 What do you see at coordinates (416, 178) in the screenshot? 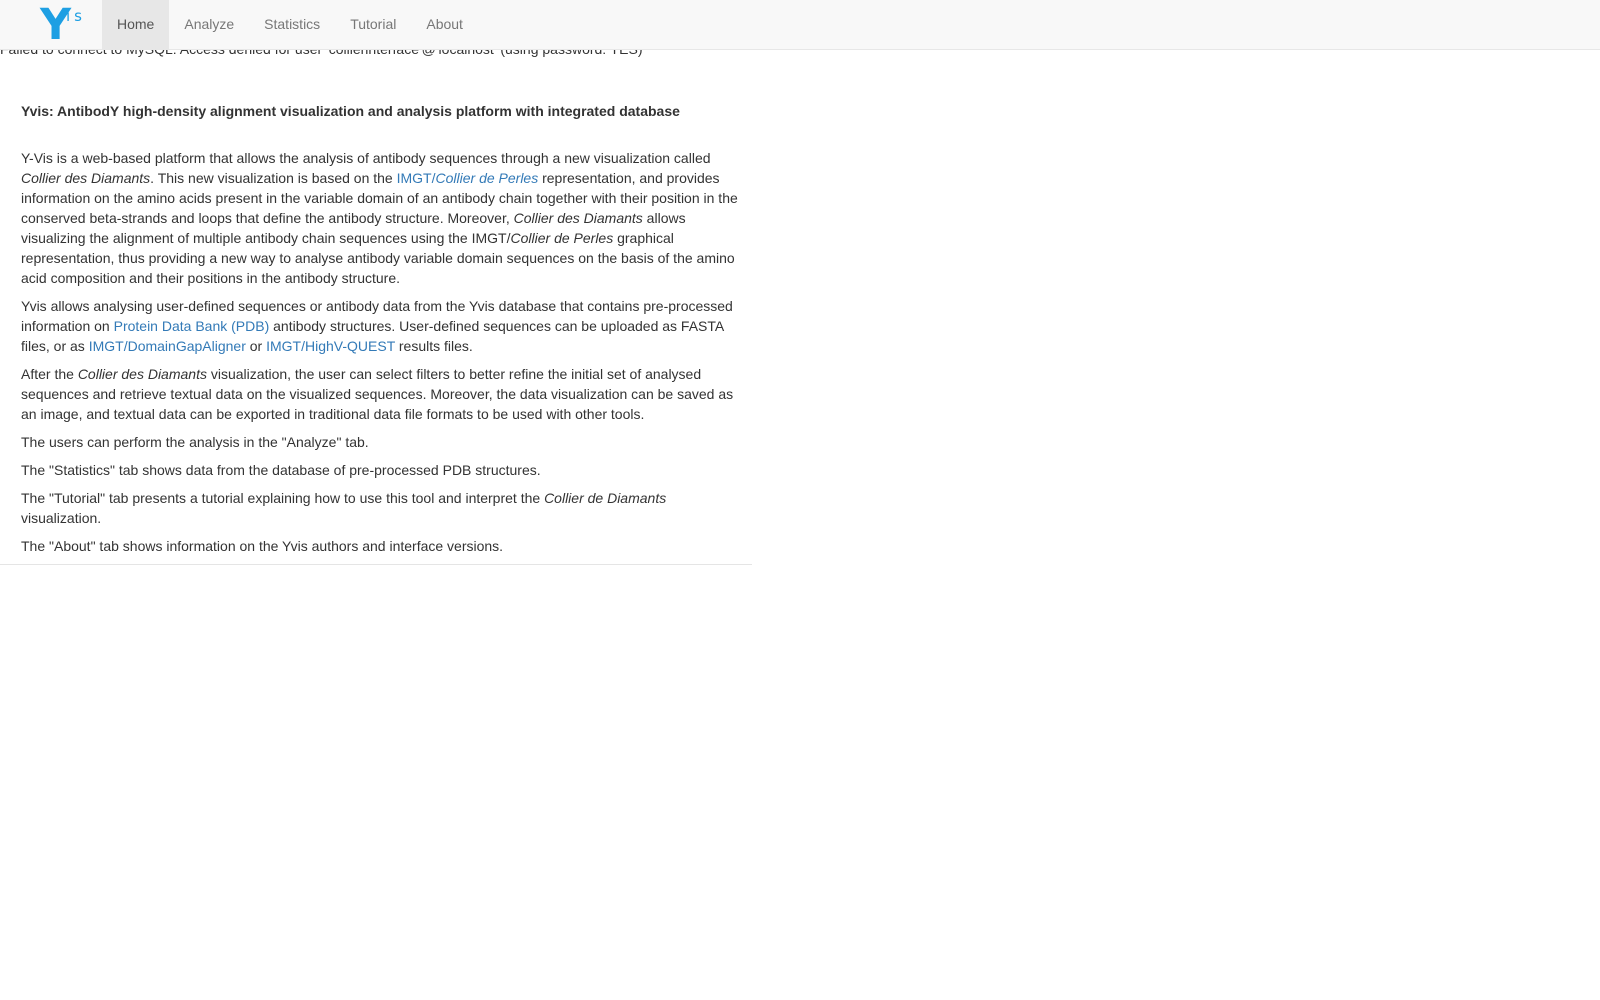
I see `link-prefix: IMGT/` at bounding box center [416, 178].